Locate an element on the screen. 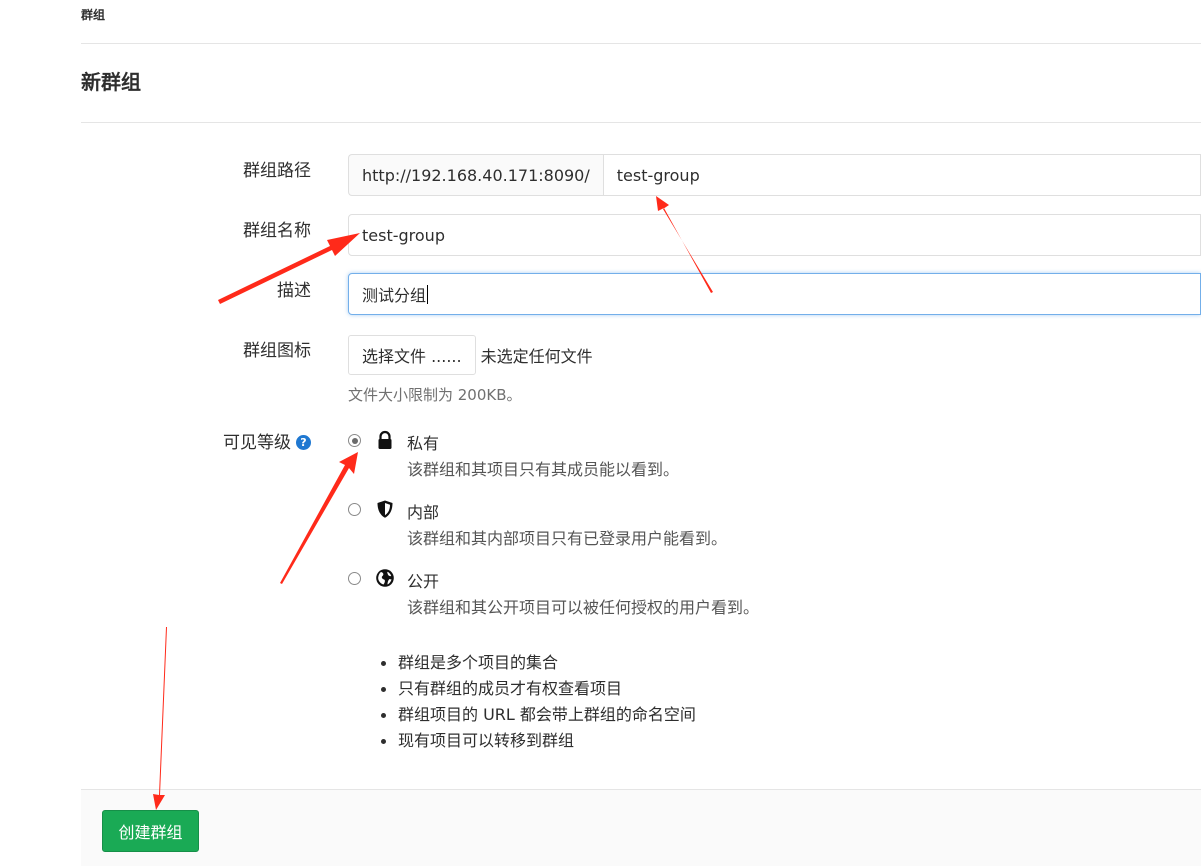 The width and height of the screenshot is (1201, 866). group-name-label: 群组名称 is located at coordinates (277, 231).